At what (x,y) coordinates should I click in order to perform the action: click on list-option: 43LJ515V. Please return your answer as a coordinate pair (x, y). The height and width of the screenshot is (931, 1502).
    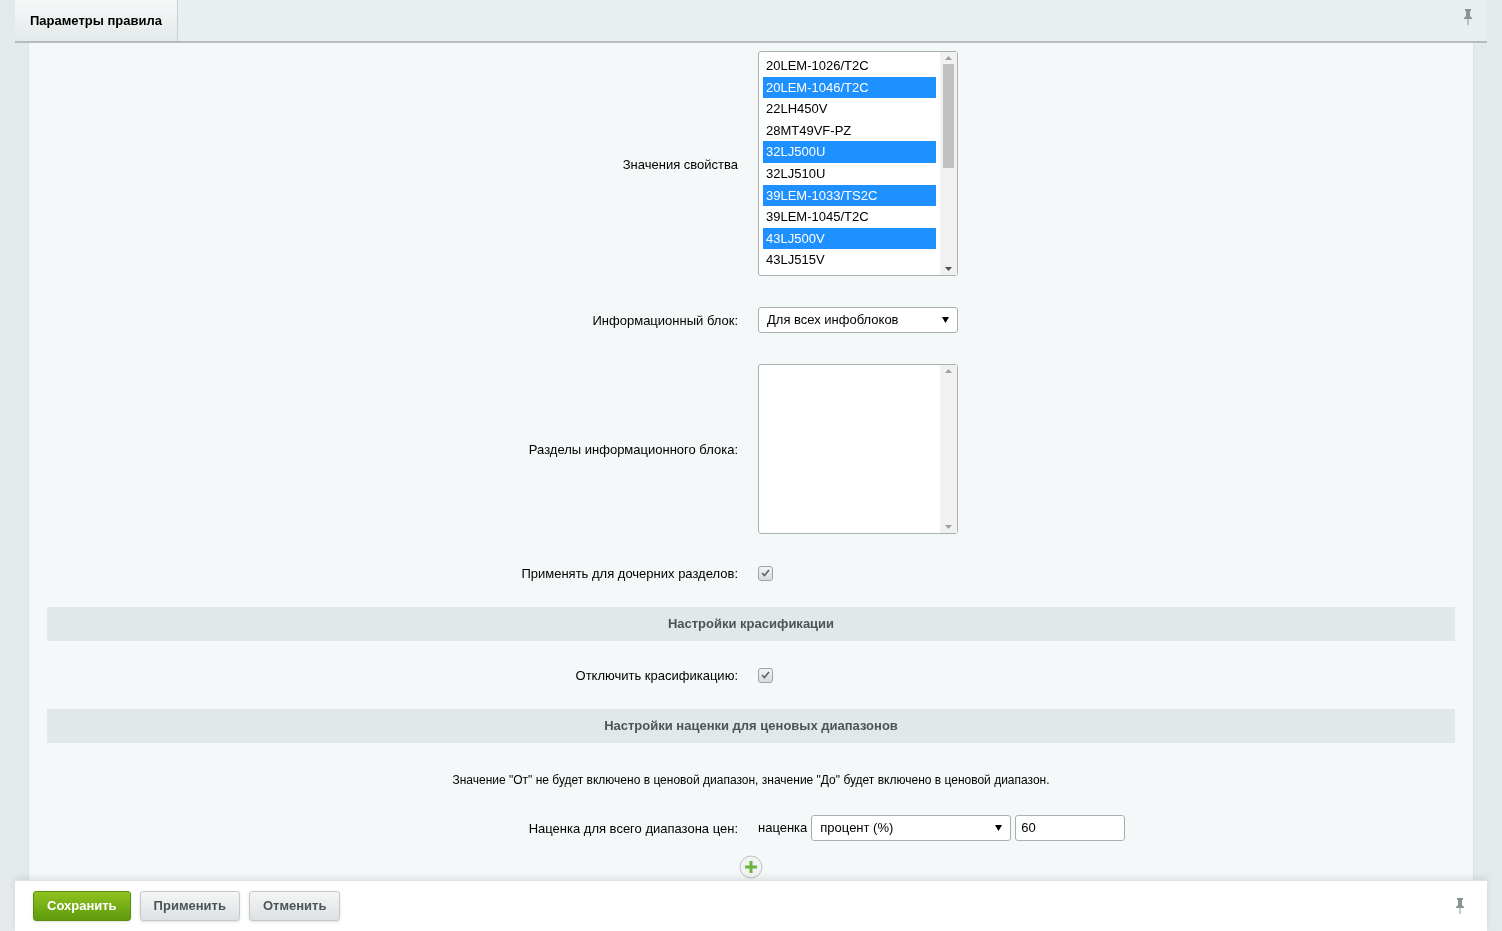
    Looking at the image, I should click on (849, 260).